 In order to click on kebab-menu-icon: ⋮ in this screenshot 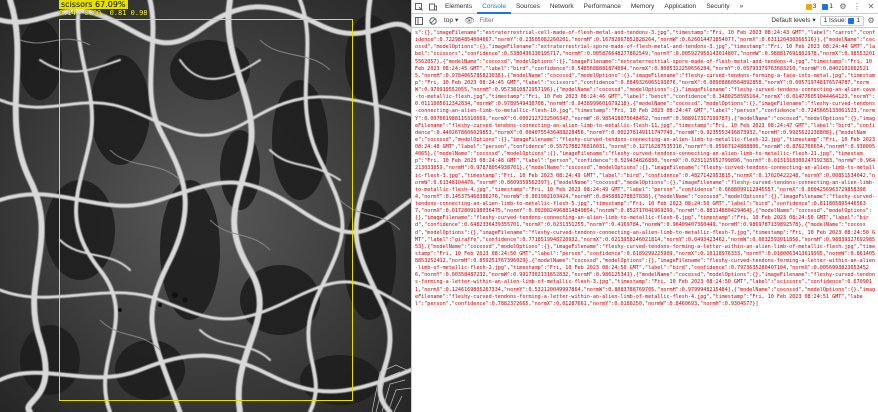, I will do `click(857, 7)`.